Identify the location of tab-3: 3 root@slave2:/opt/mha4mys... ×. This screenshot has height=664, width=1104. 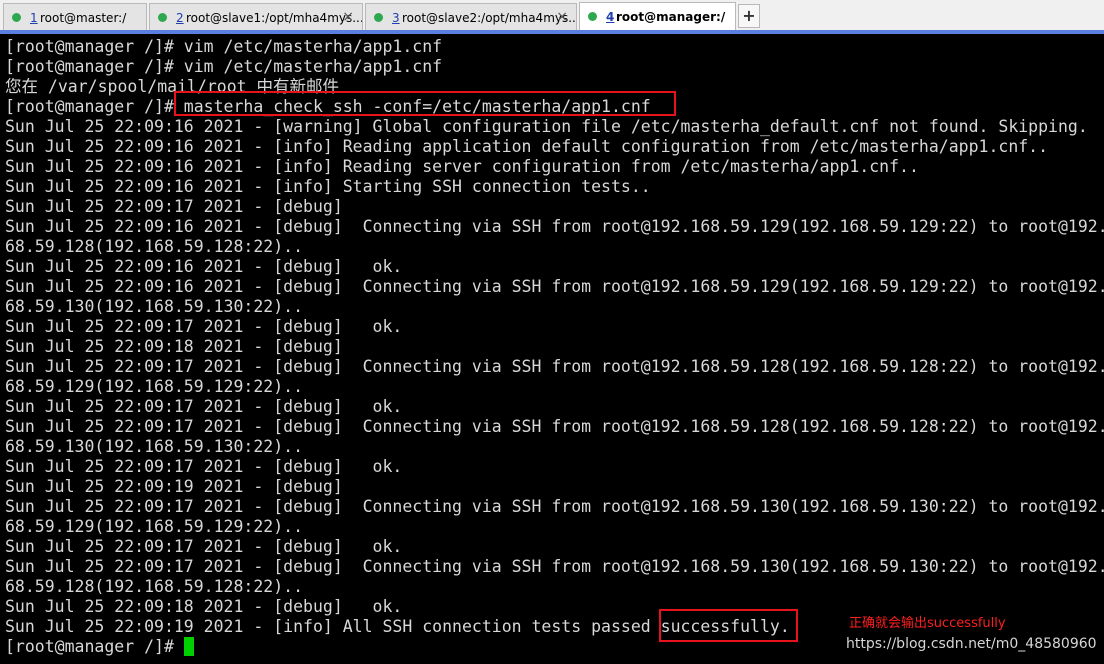
(471, 17).